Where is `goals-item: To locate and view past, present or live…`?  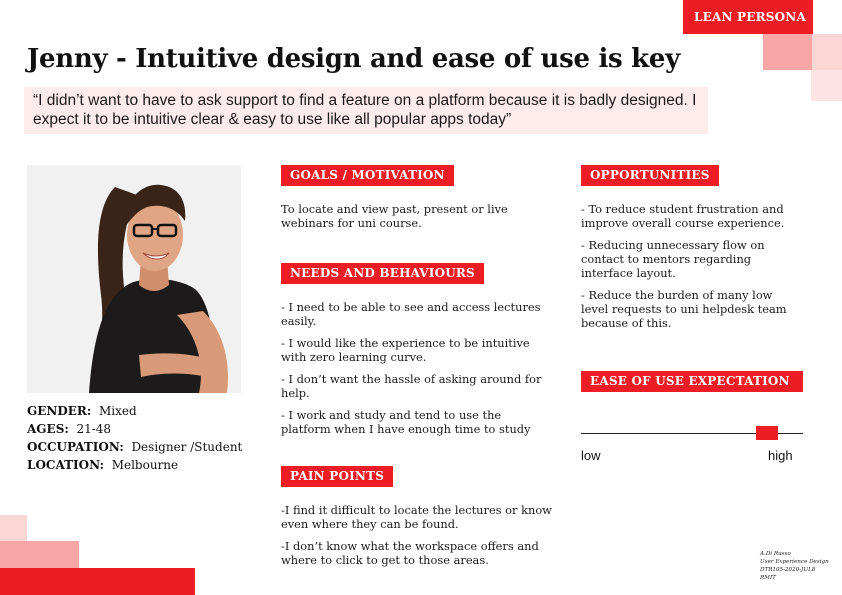
goals-item: To locate and view past, present or live… is located at coordinates (394, 216).